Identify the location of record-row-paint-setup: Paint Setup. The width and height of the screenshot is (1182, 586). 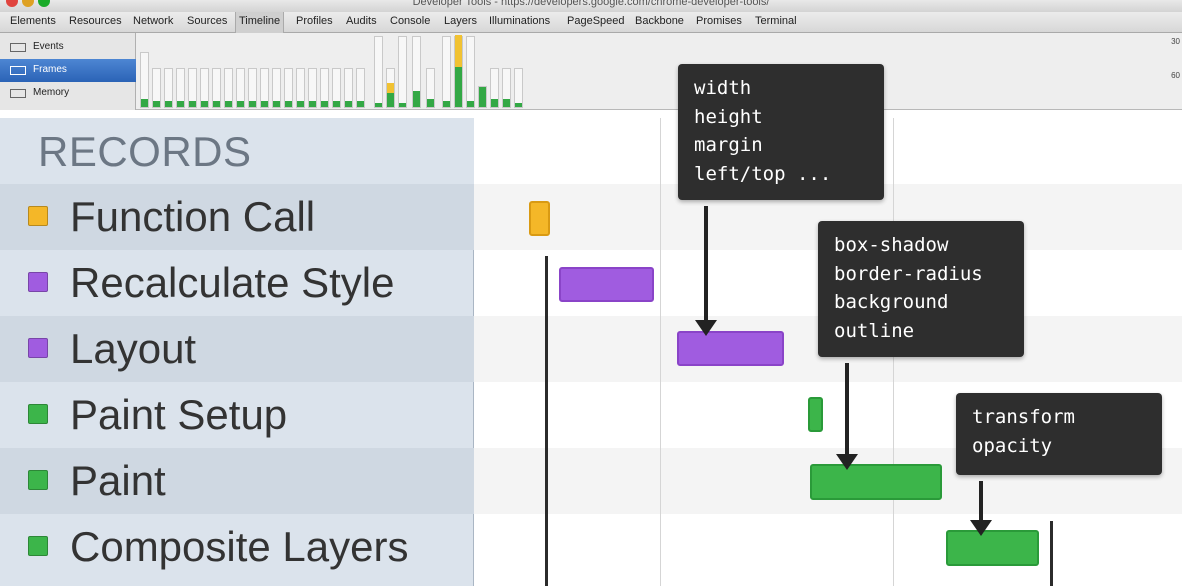
(237, 415).